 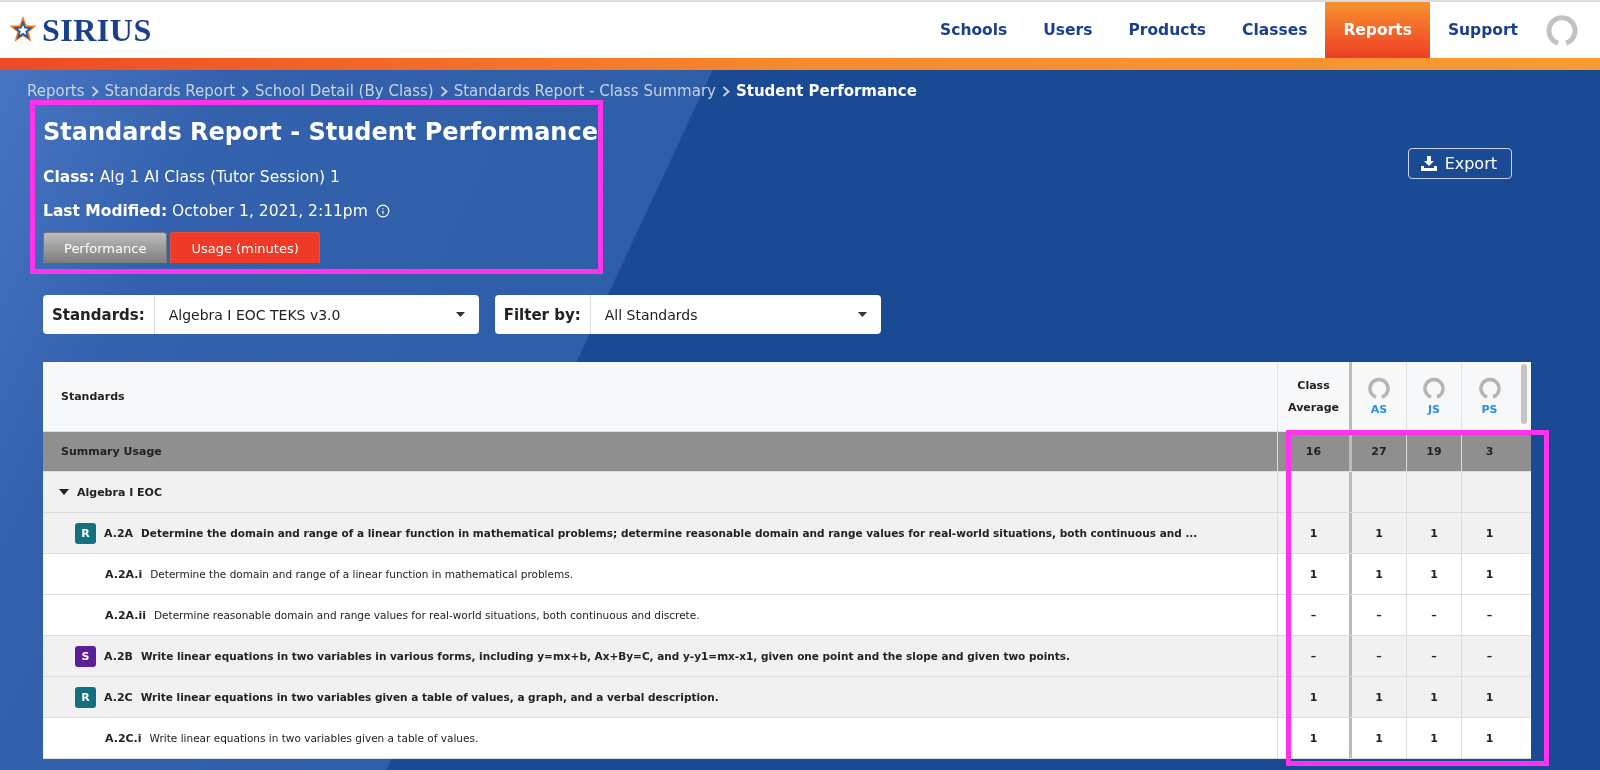 What do you see at coordinates (245, 247) in the screenshot?
I see `tab: Usage (minutes)` at bounding box center [245, 247].